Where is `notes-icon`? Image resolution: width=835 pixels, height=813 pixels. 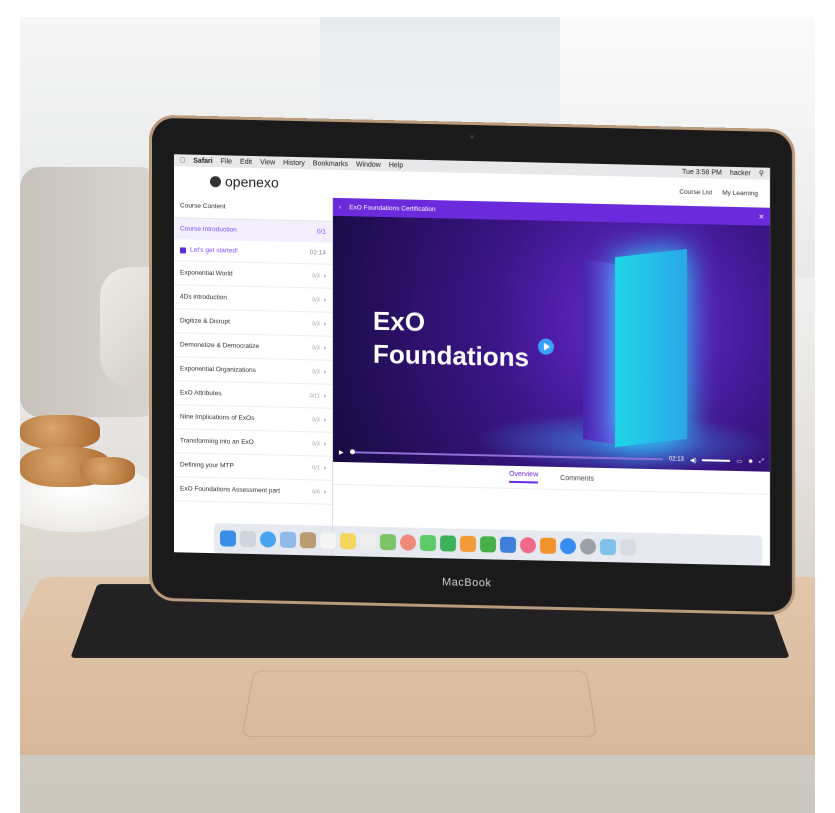
notes-icon is located at coordinates (348, 541).